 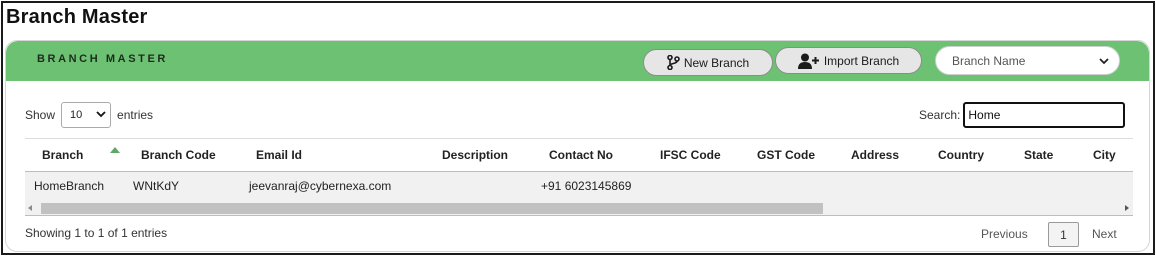 I want to click on column-header-email-id: Email Id, so click(x=279, y=155).